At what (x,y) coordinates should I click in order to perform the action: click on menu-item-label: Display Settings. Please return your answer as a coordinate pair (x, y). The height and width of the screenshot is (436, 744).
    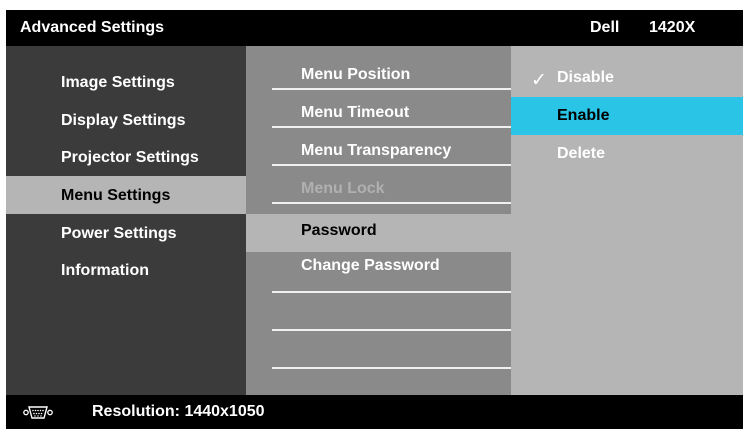
    Looking at the image, I should click on (123, 120).